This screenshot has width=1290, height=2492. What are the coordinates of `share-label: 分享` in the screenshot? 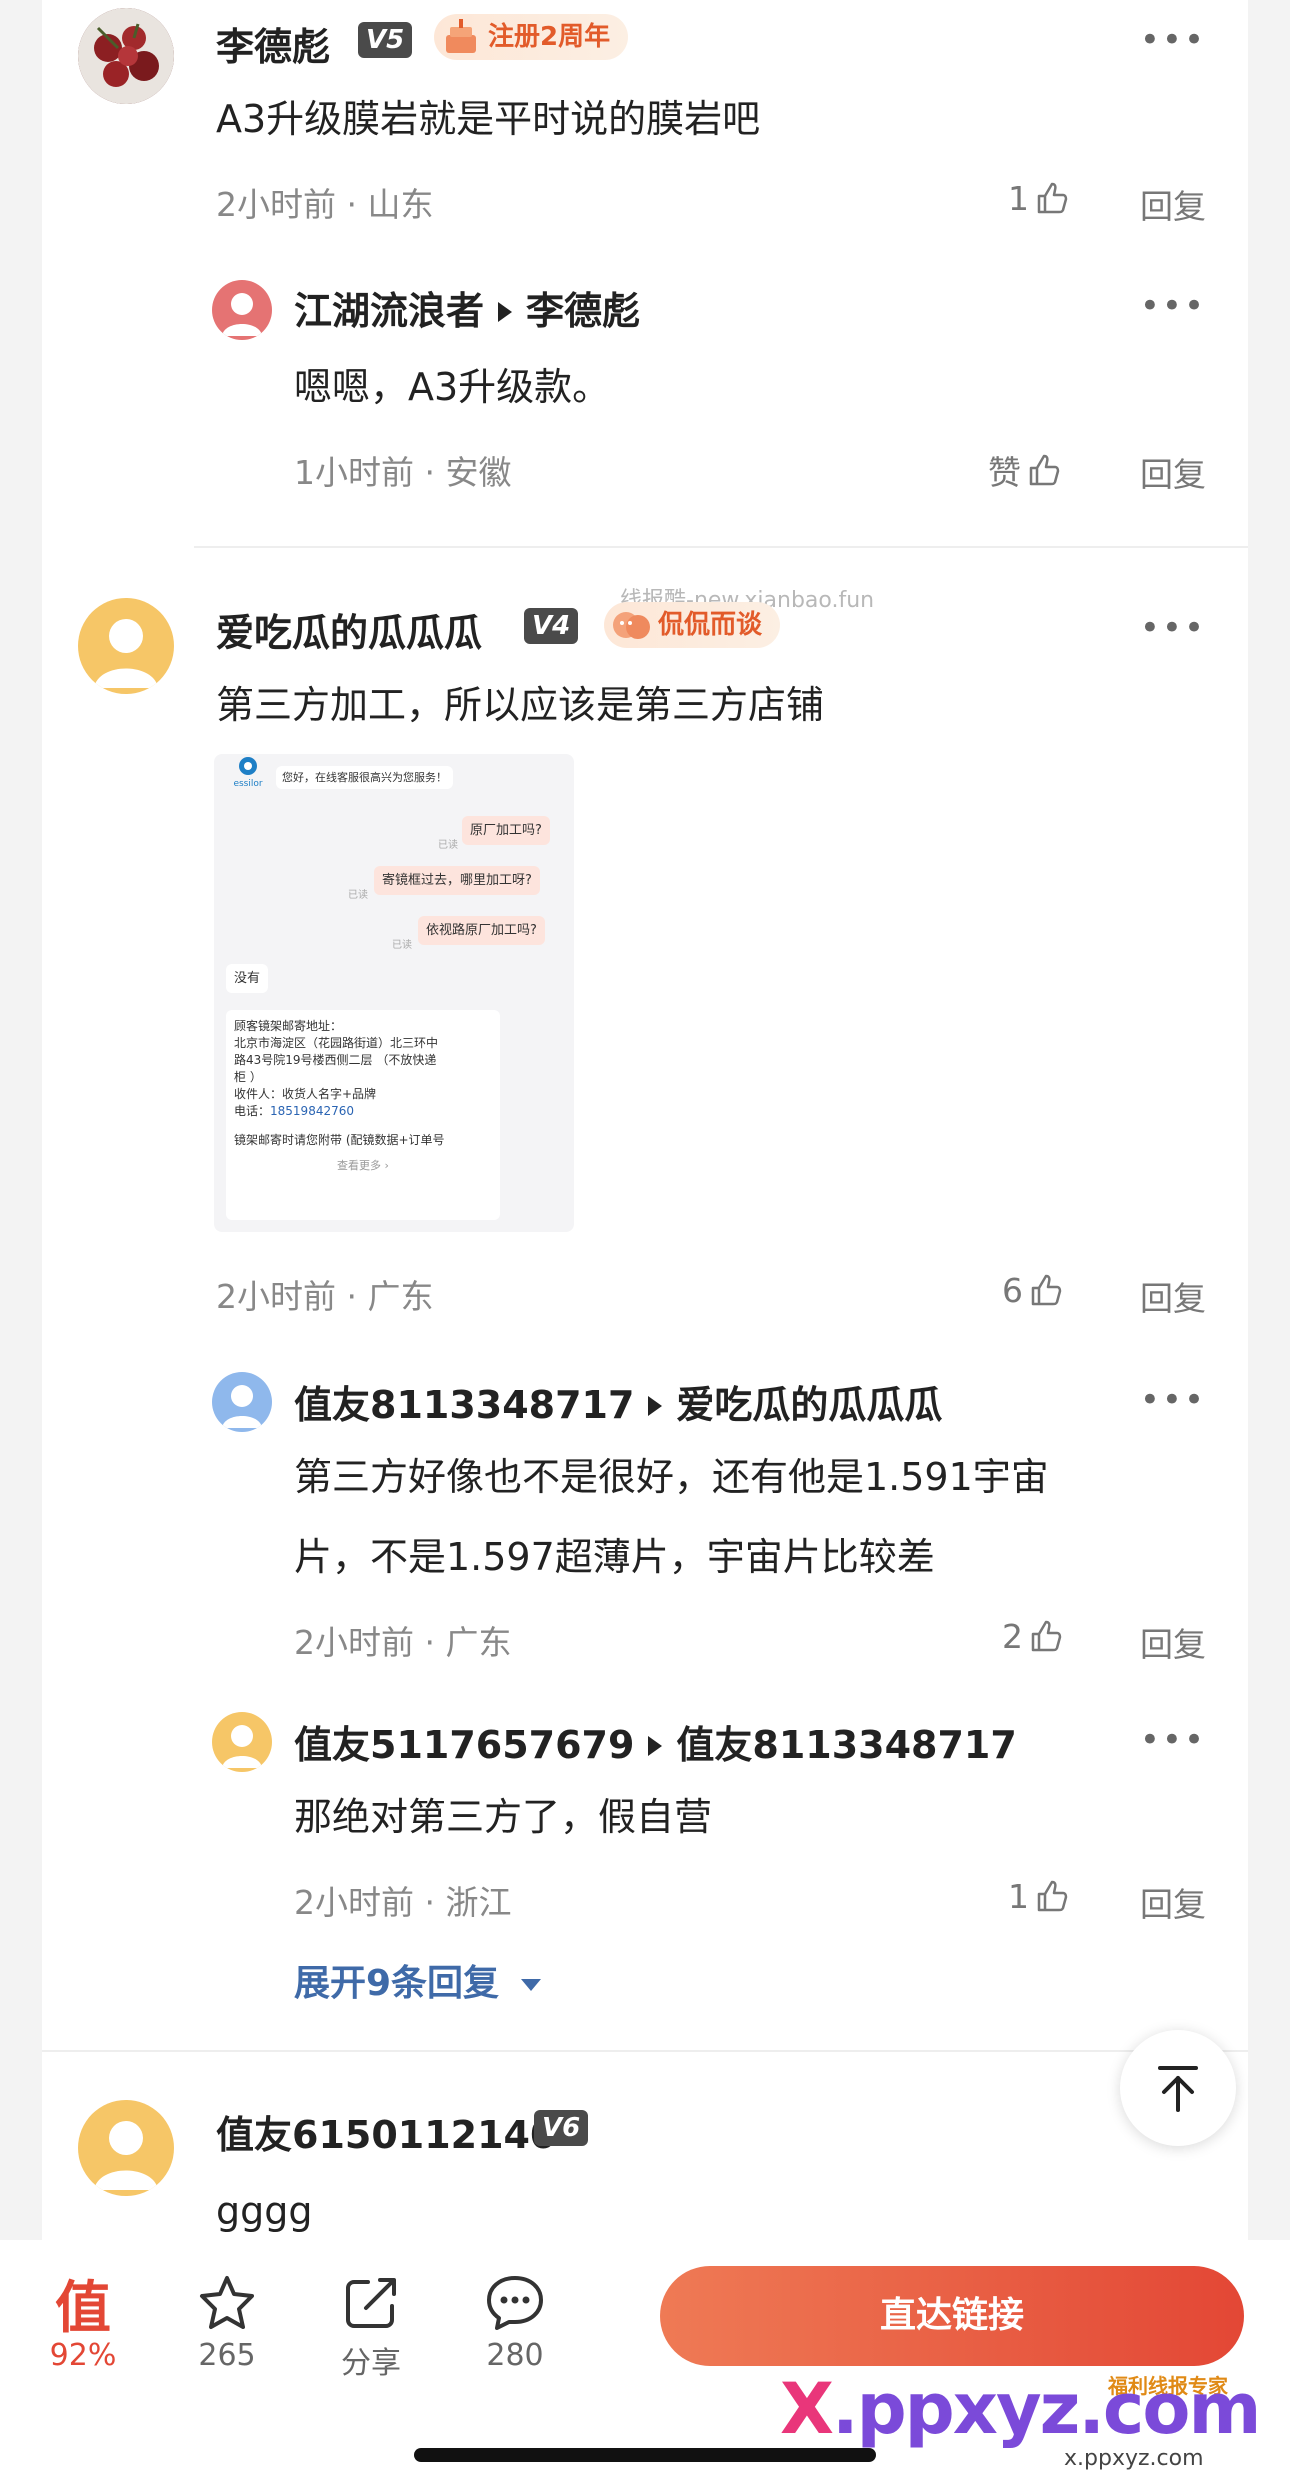 It's located at (371, 2363).